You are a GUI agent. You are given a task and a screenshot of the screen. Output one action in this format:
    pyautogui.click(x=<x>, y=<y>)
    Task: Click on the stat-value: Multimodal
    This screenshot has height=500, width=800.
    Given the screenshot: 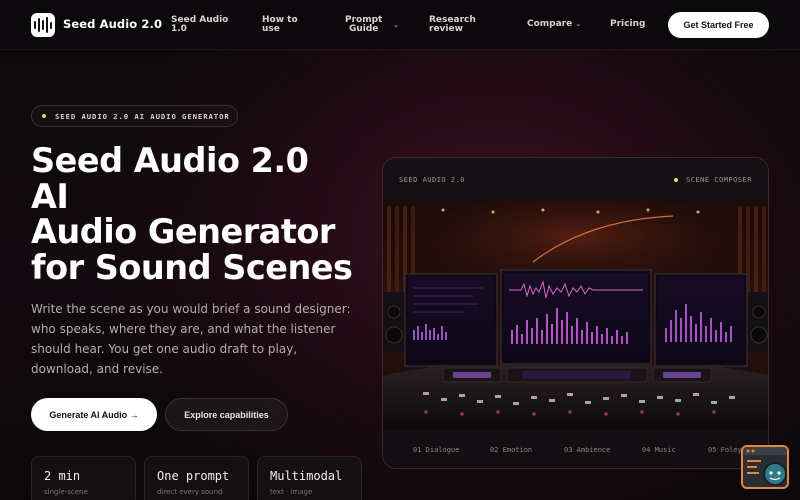 What is the action you would take?
    pyautogui.click(x=306, y=476)
    